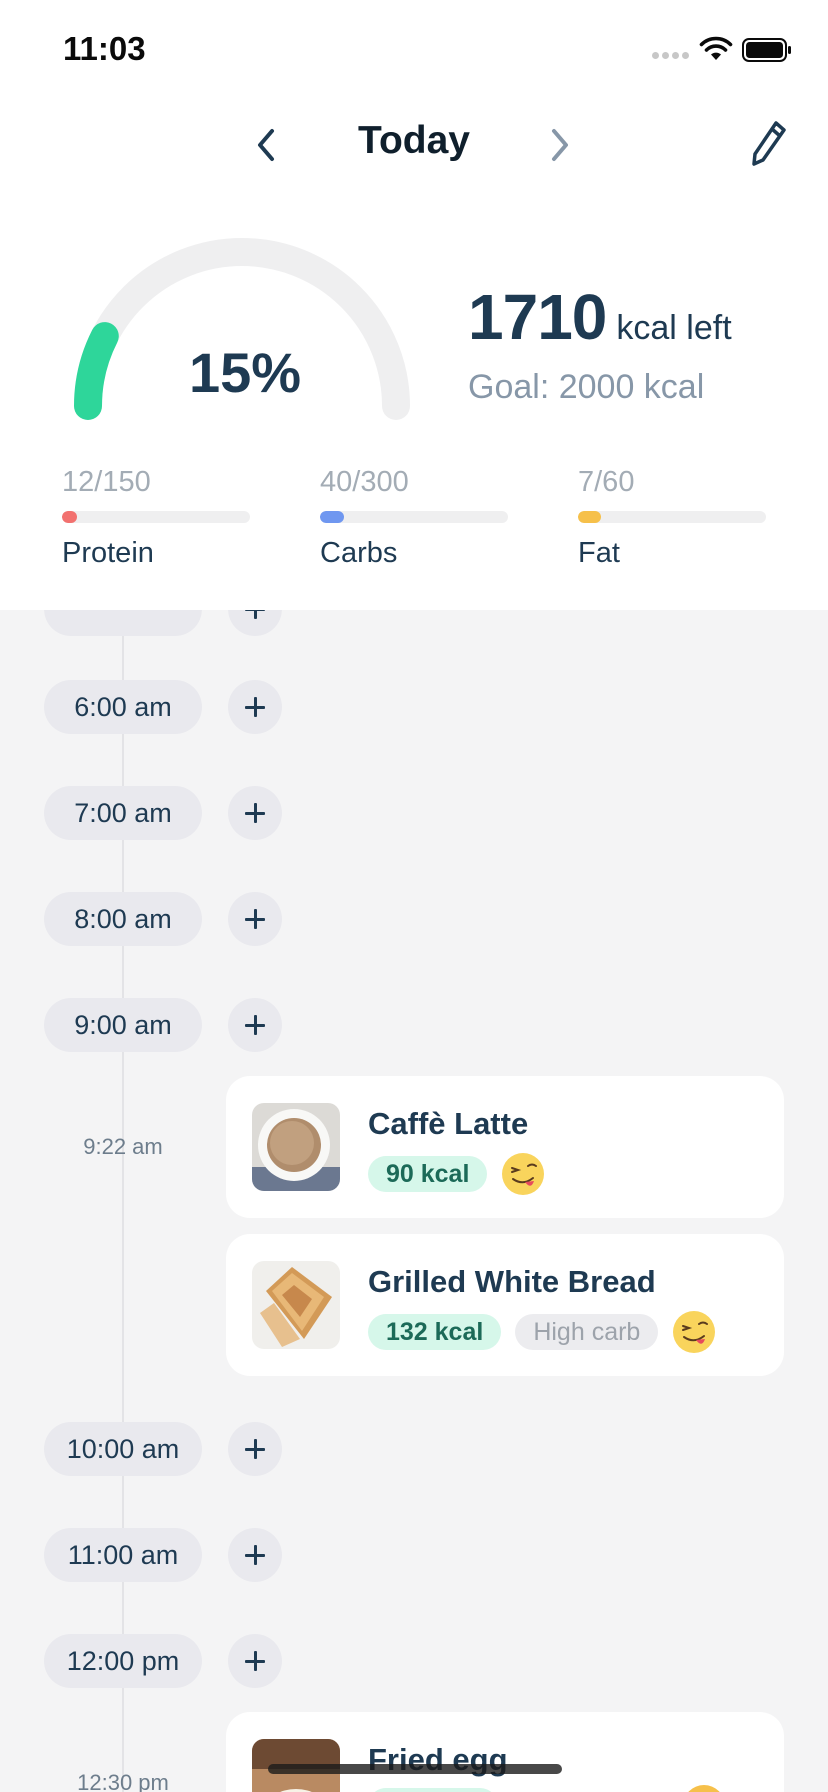 Image resolution: width=828 pixels, height=1792 pixels. Describe the element at coordinates (415, 1769) in the screenshot. I see `home-indicator` at that location.